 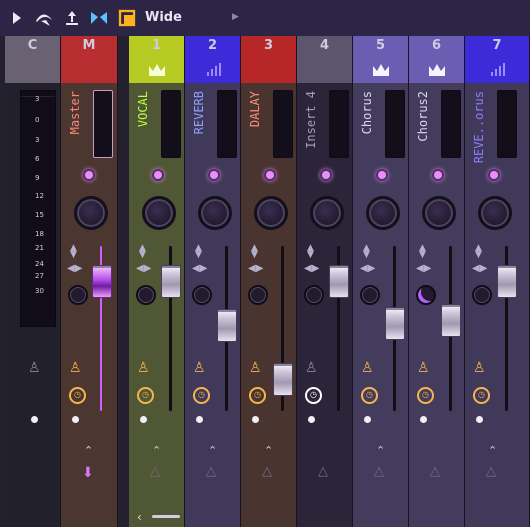 What do you see at coordinates (127, 18) in the screenshot?
I see `window-square-icon` at bounding box center [127, 18].